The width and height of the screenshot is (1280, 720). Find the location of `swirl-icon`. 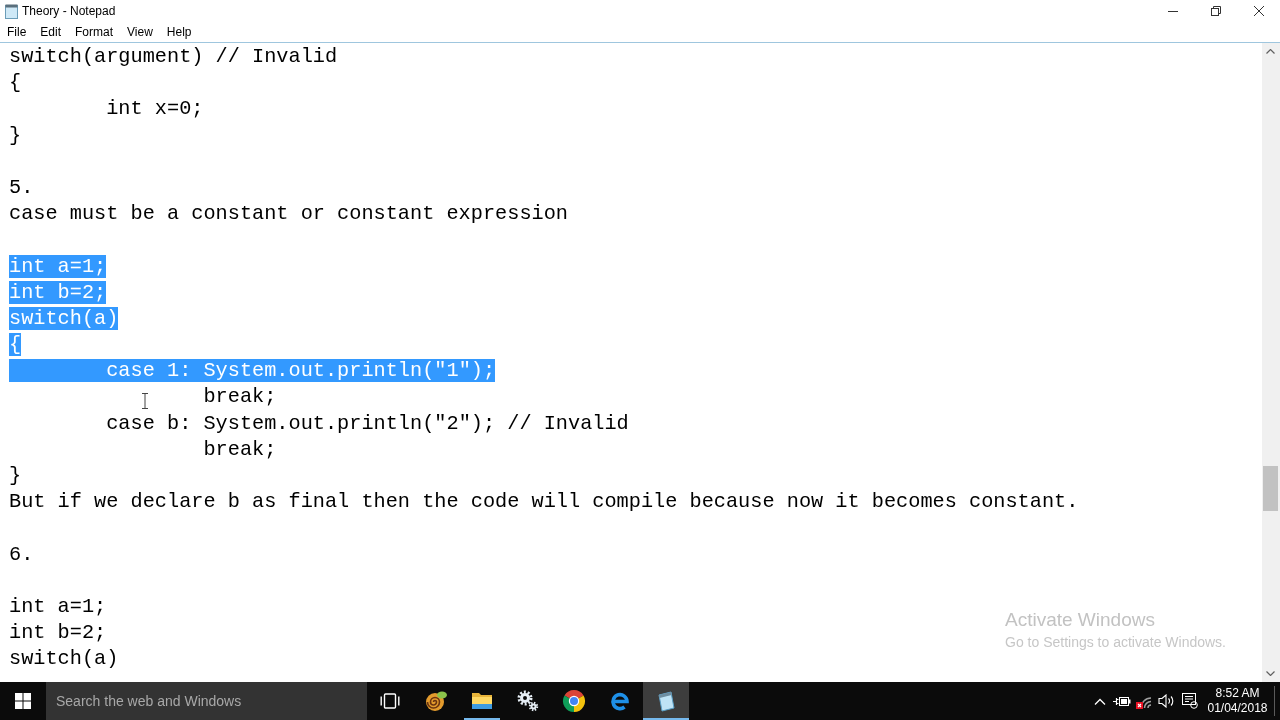

swirl-icon is located at coordinates (436, 701).